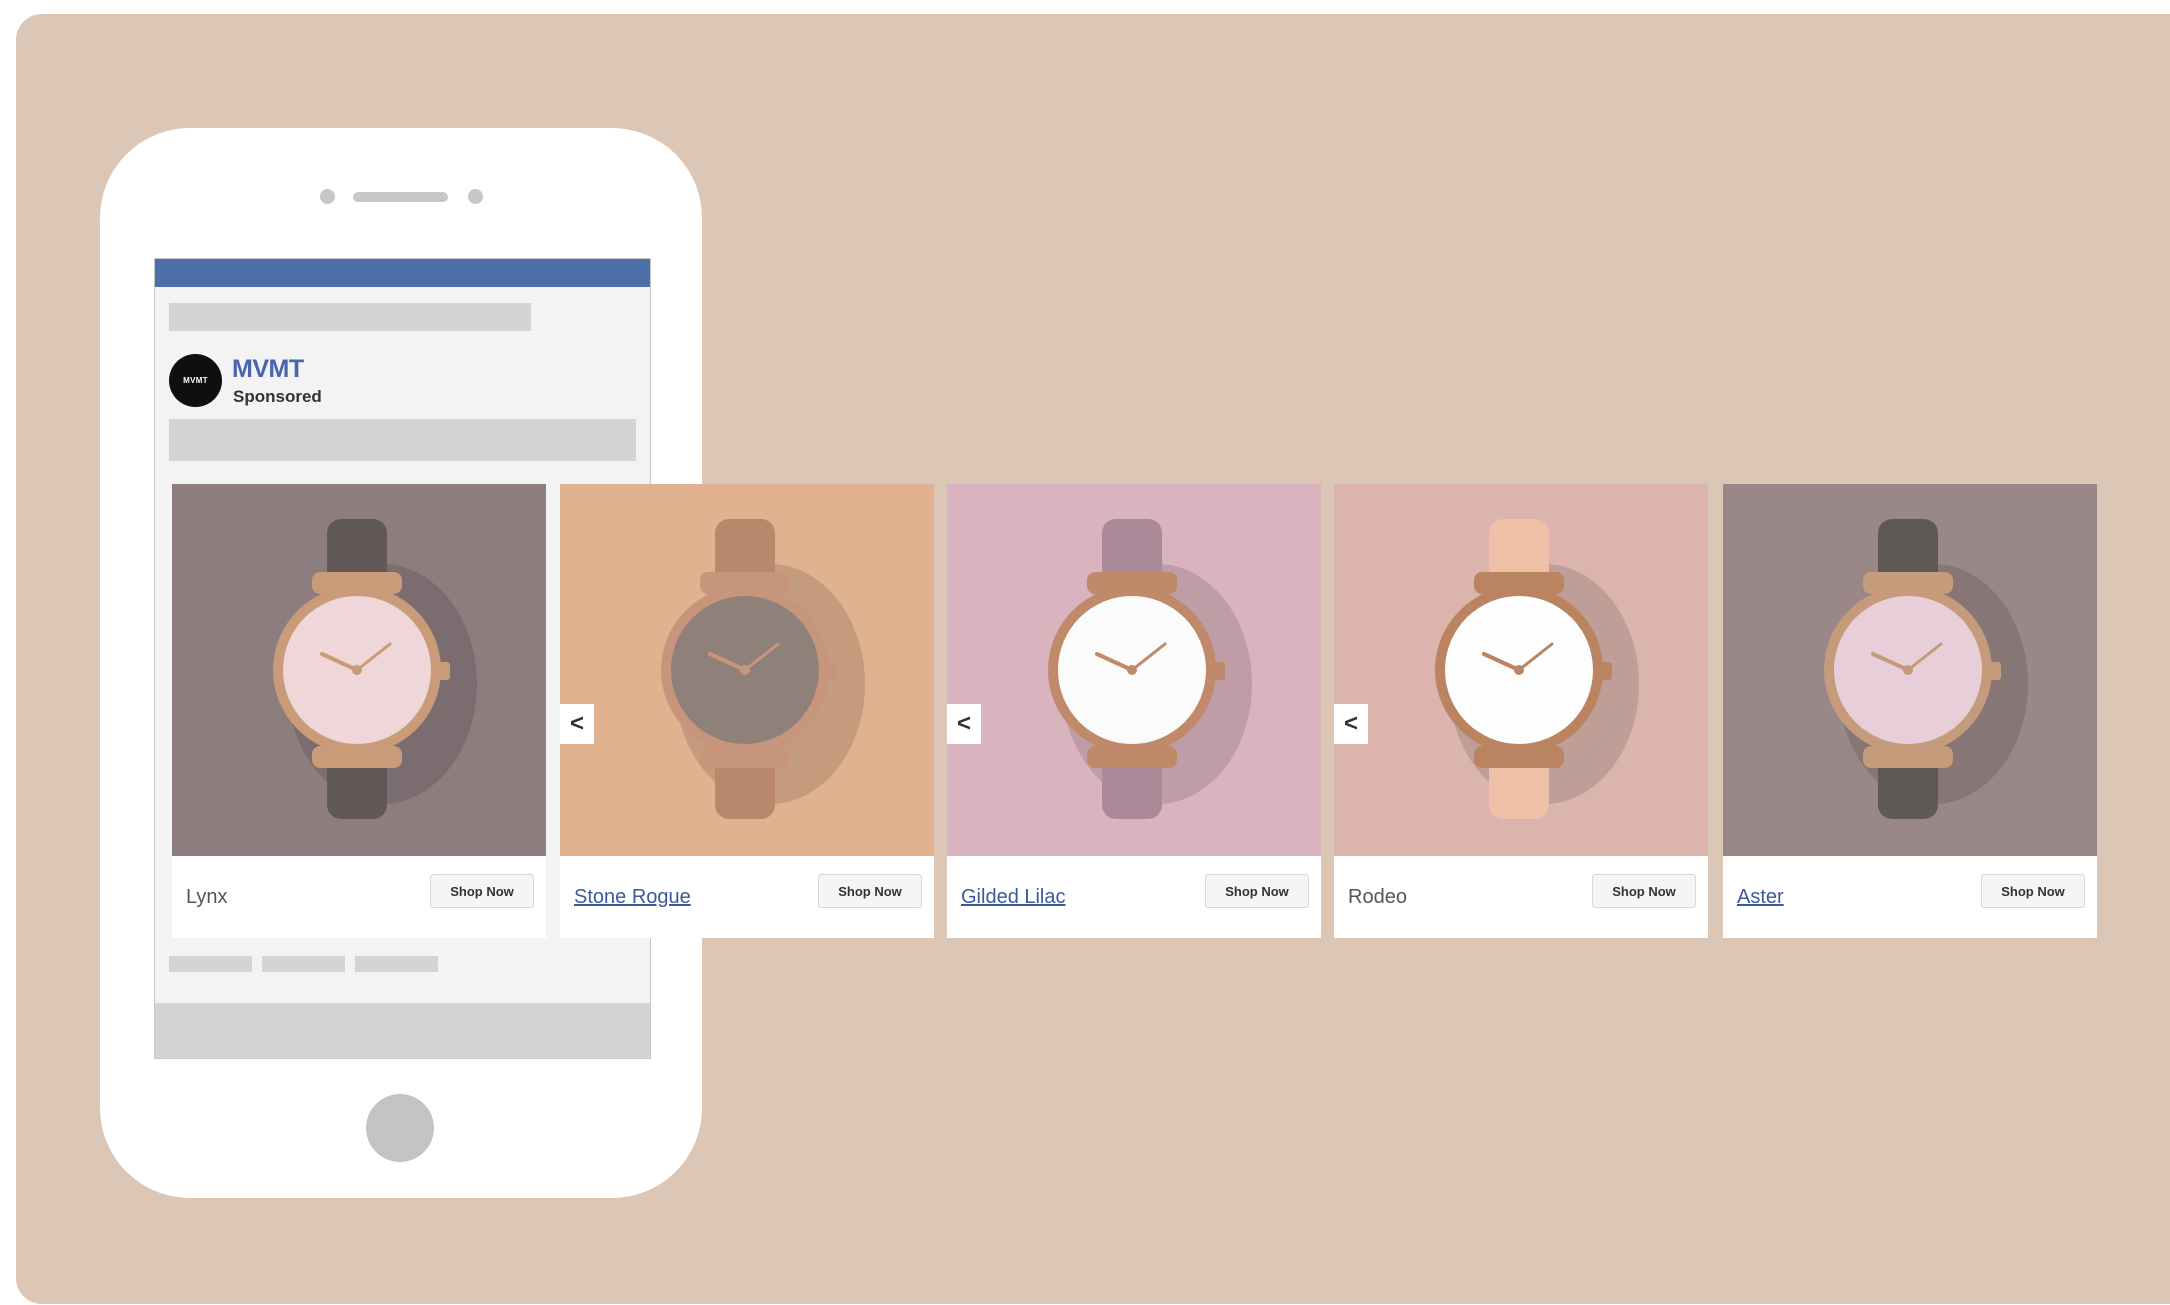  Describe the element at coordinates (1377, 897) in the screenshot. I see `card-title: Rodeo` at that location.